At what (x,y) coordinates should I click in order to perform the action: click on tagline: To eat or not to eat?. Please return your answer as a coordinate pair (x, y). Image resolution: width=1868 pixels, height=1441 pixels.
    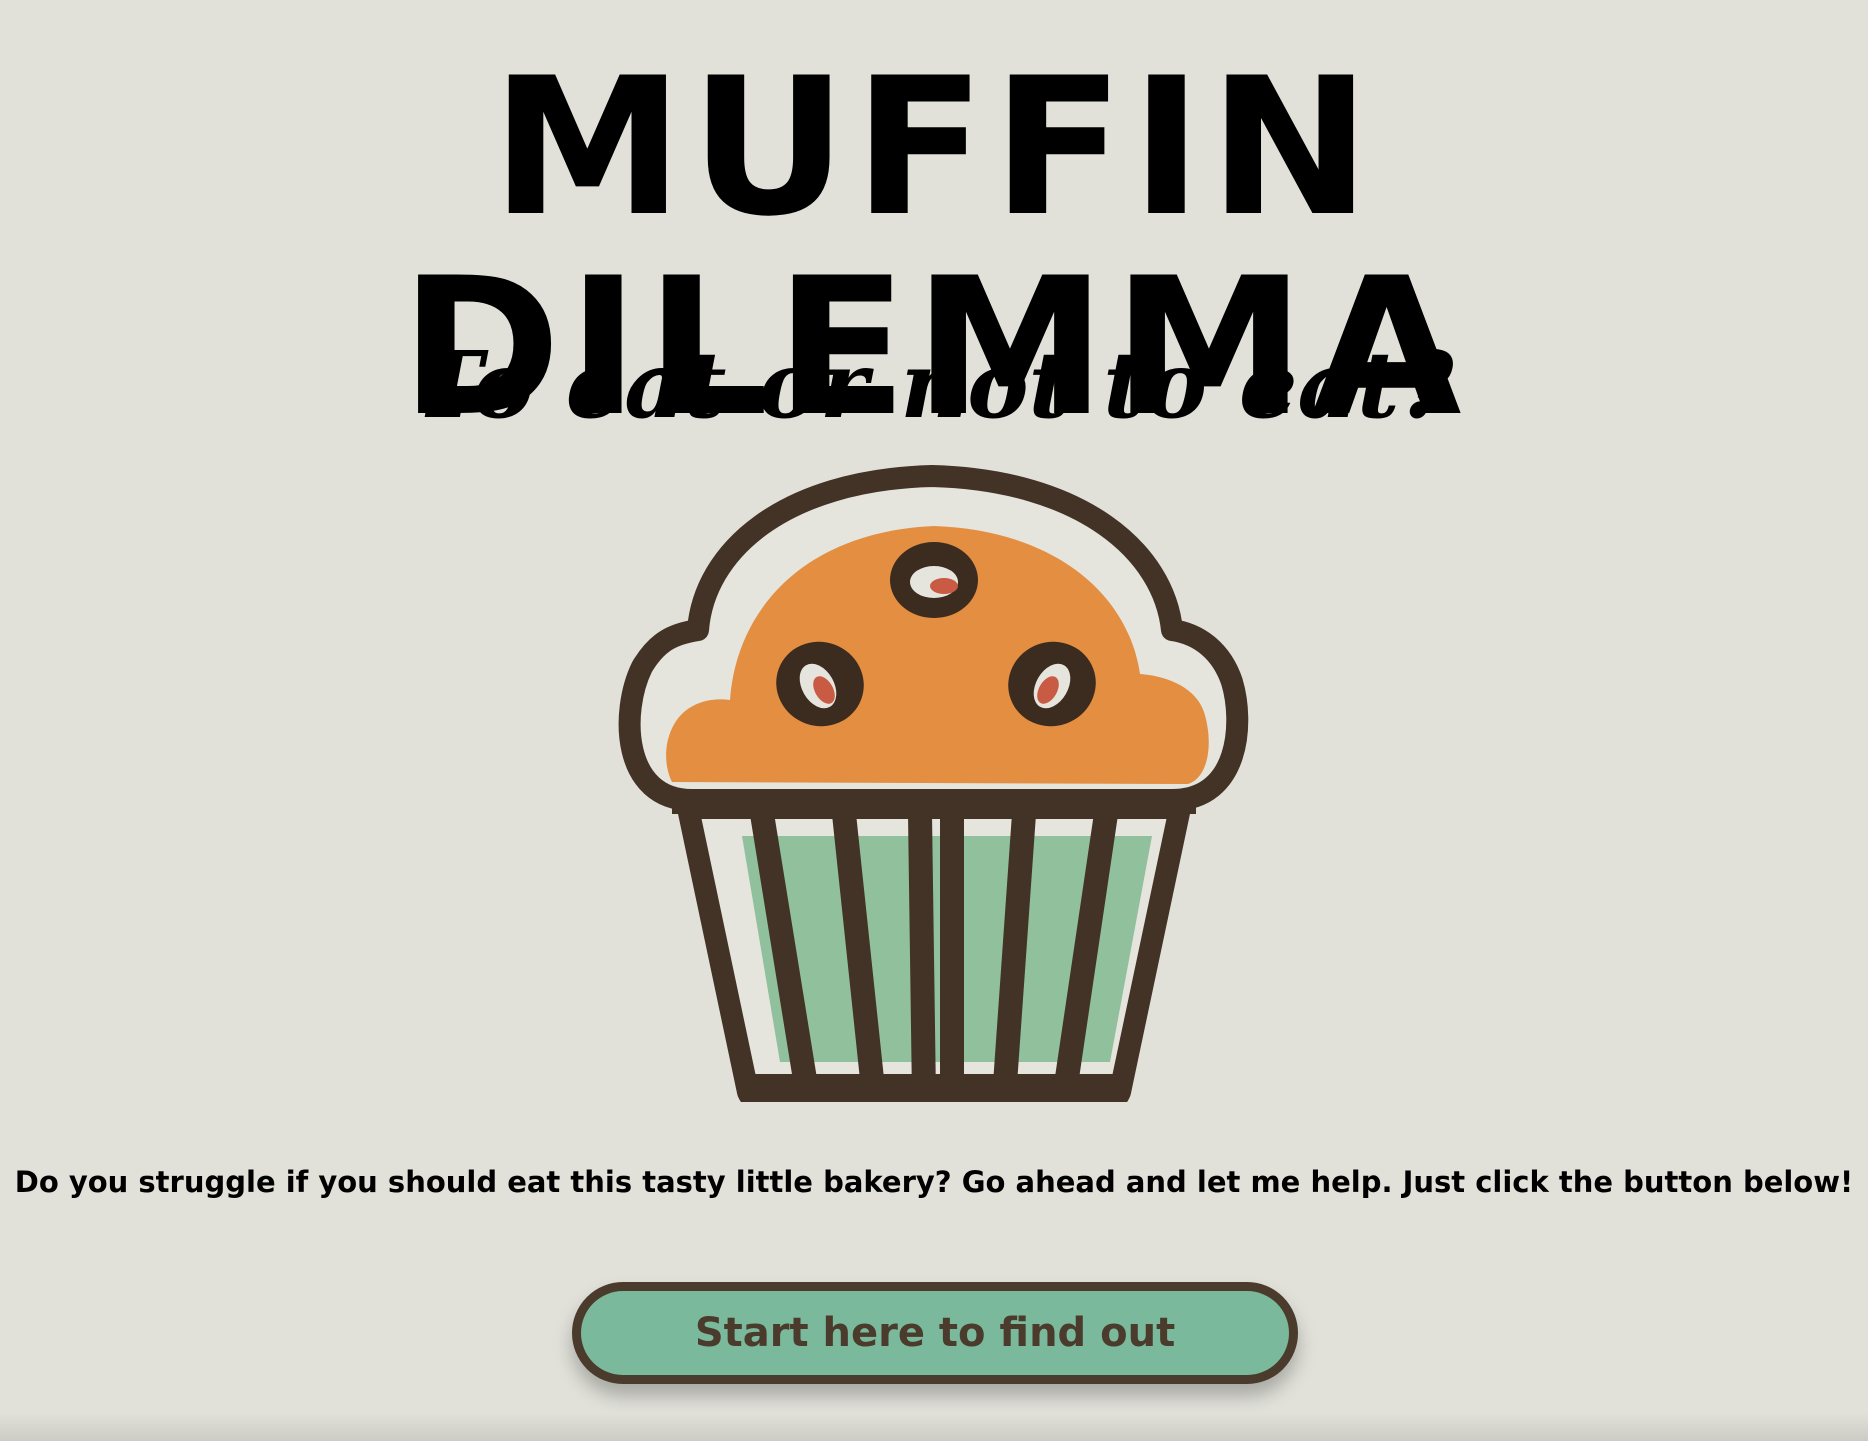
    Looking at the image, I should click on (934, 385).